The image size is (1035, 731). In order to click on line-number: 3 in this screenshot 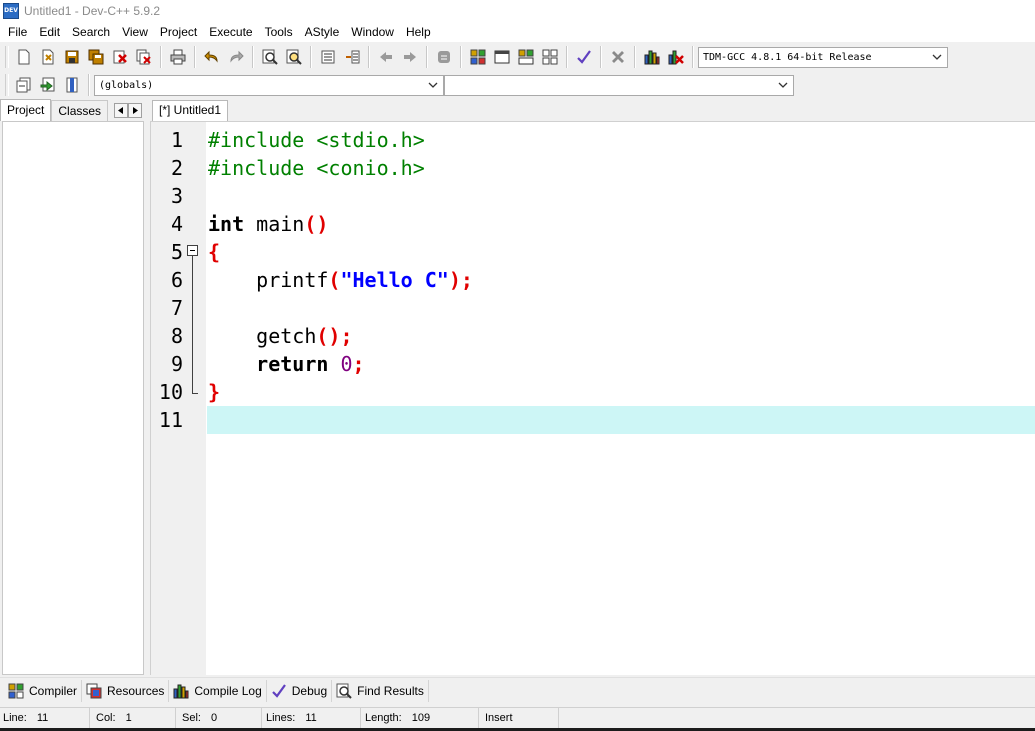, I will do `click(176, 196)`.